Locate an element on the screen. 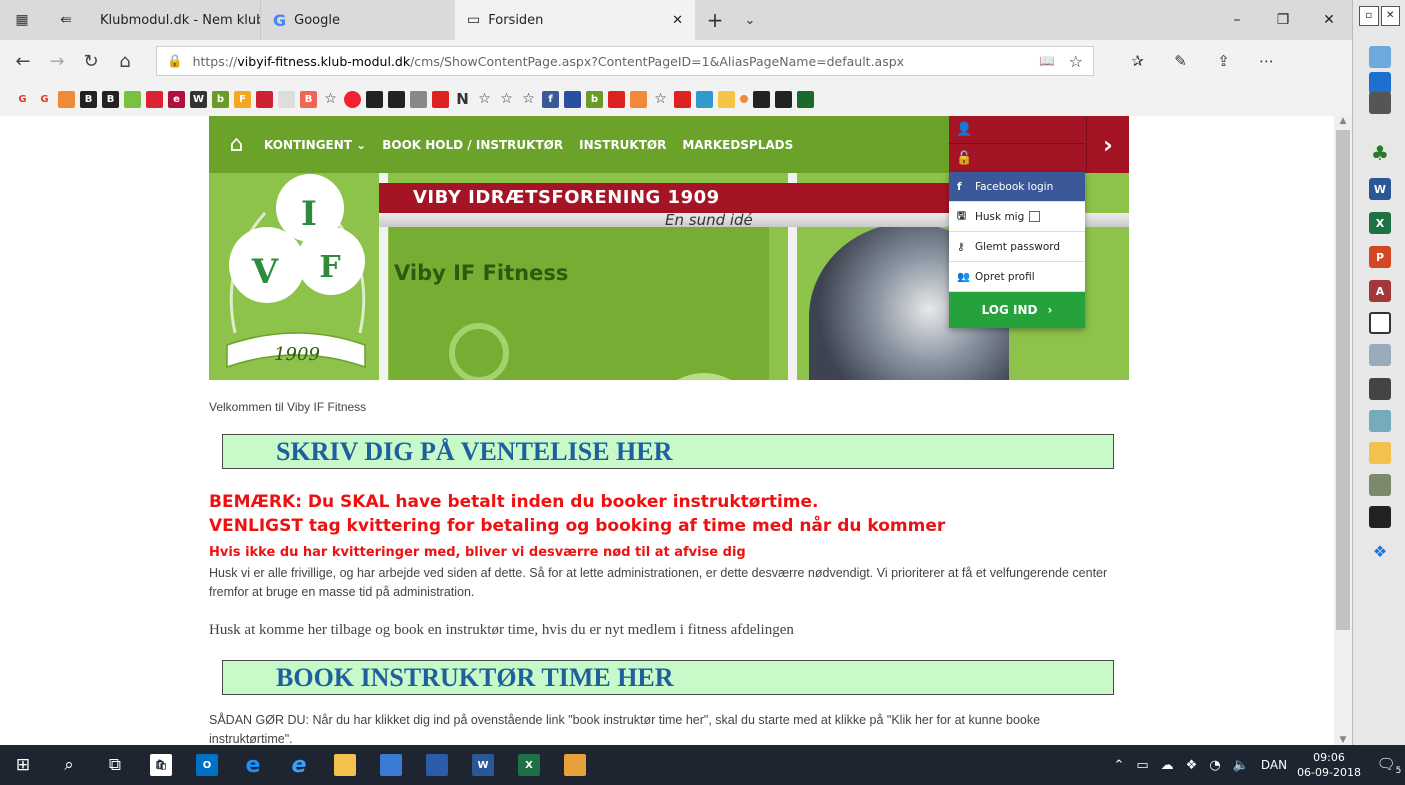  home-icon: ⌂ is located at coordinates (236, 144).